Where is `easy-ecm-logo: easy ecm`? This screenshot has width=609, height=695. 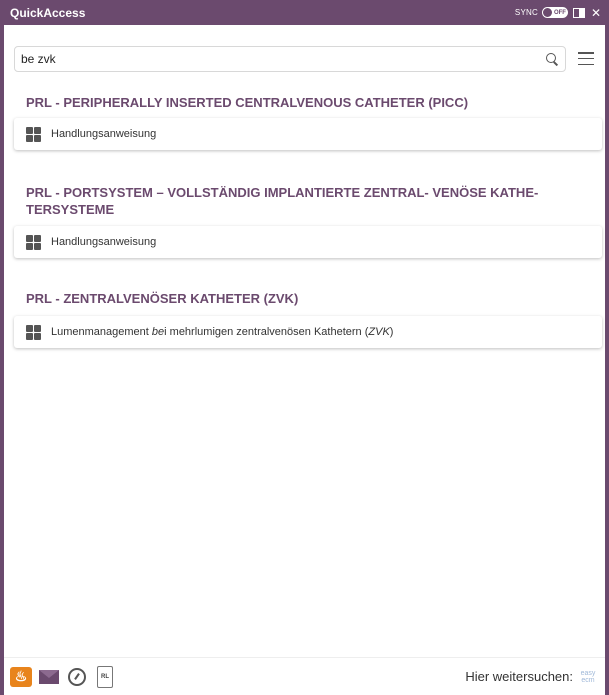
easy-ecm-logo: easy ecm is located at coordinates (588, 677).